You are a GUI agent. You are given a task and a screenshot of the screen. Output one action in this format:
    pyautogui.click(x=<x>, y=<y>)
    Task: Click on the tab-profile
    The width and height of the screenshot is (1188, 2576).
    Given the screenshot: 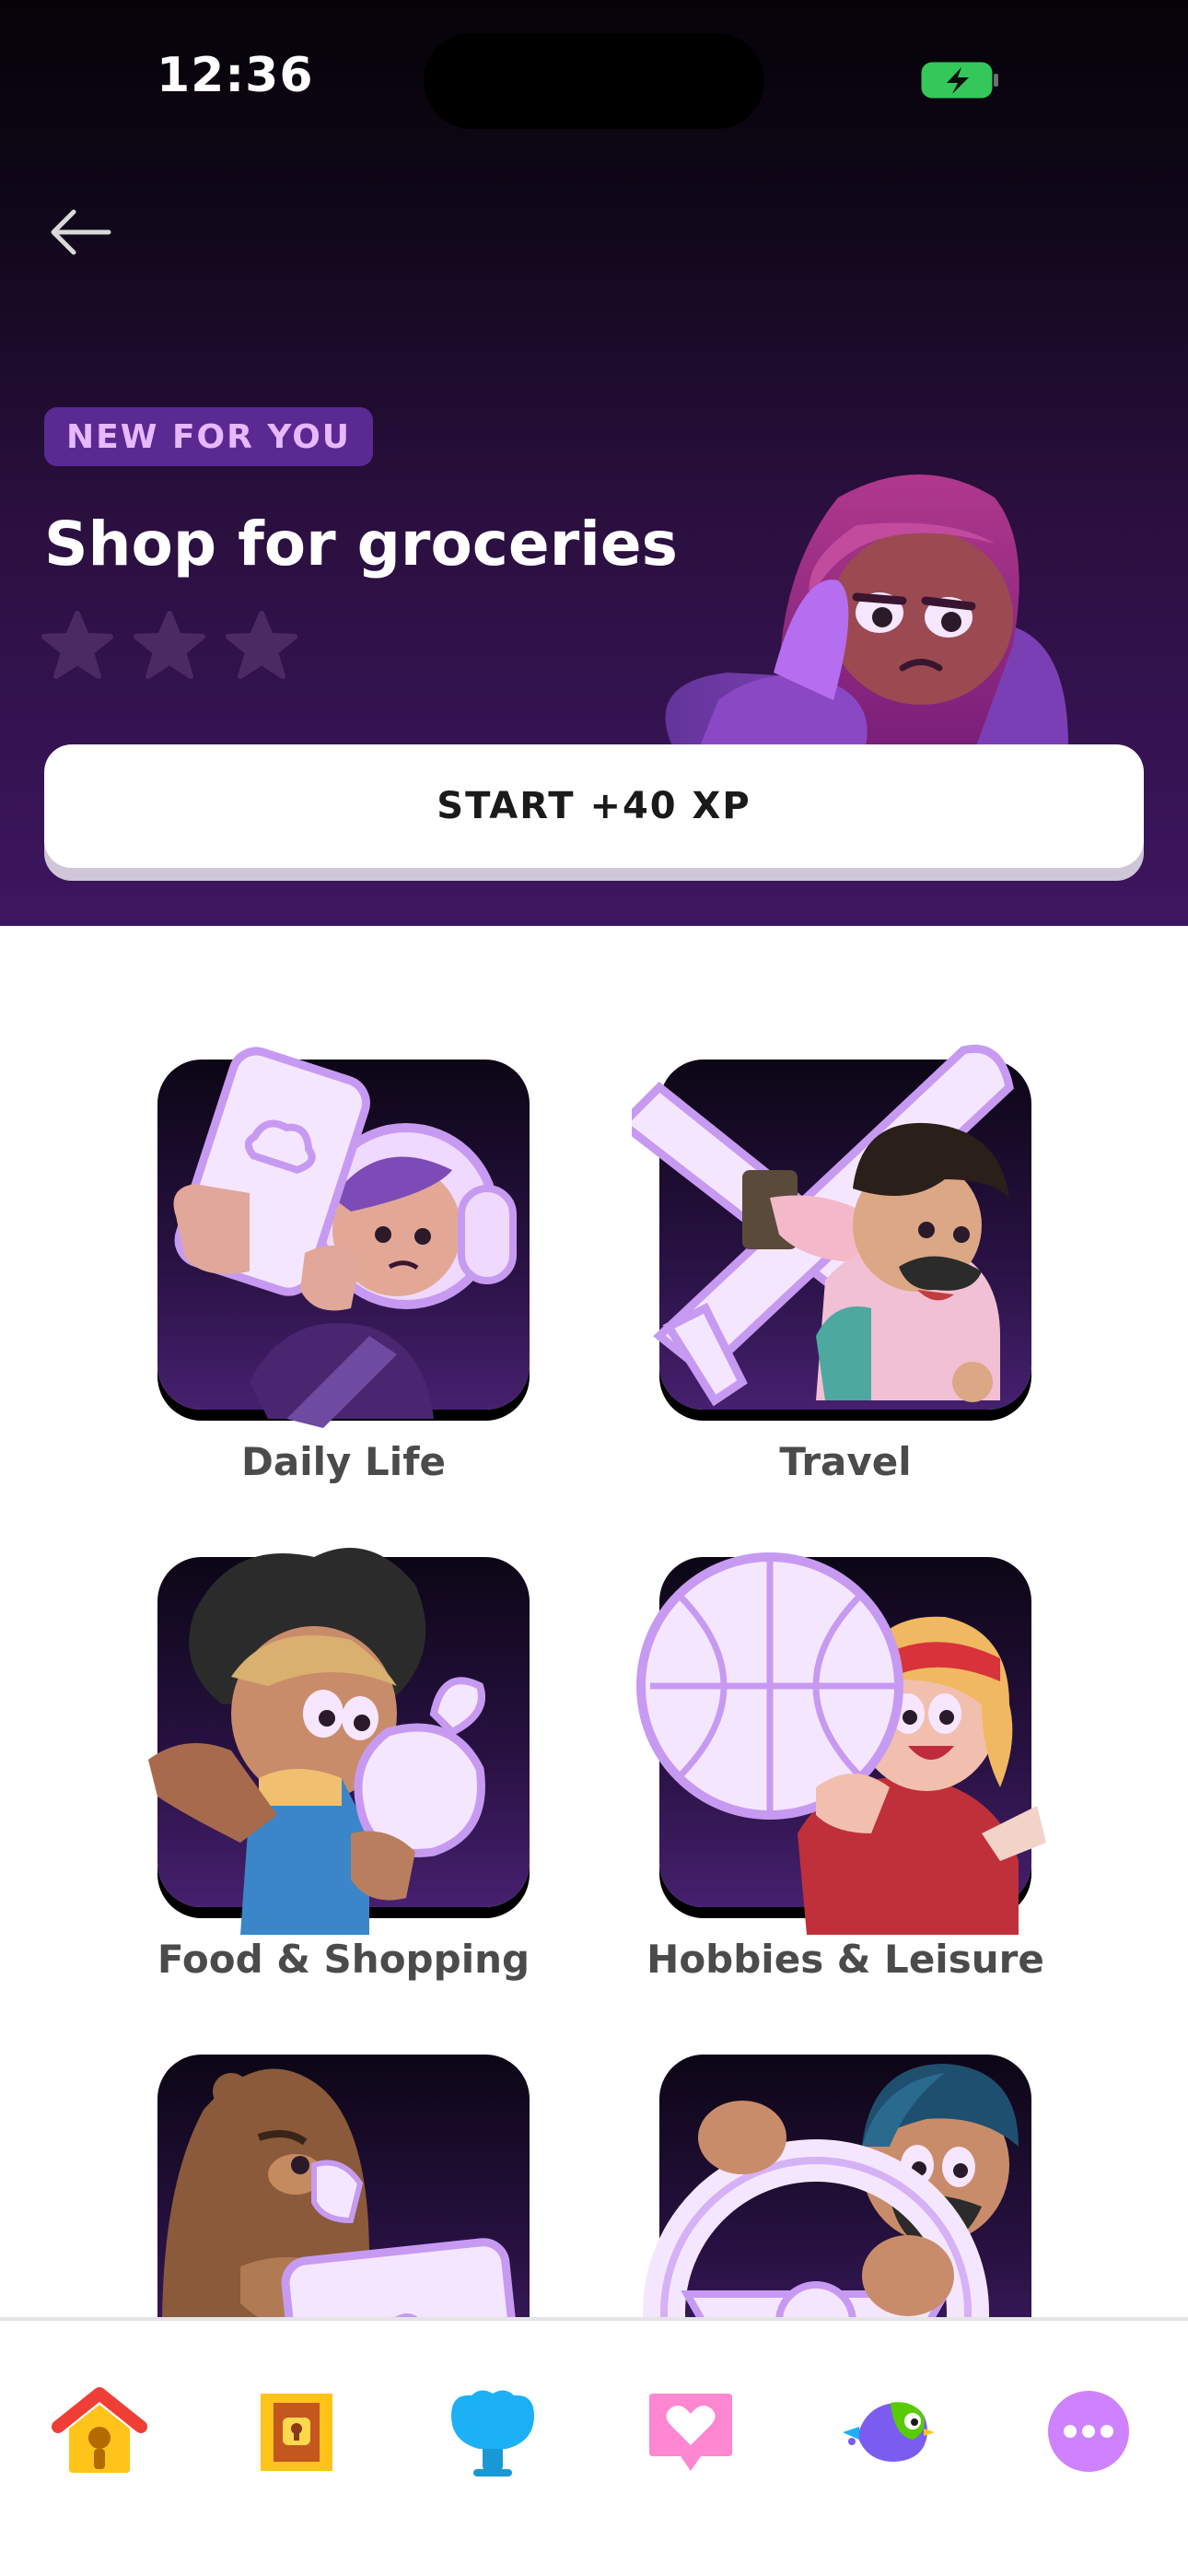 What is the action you would take?
    pyautogui.click(x=889, y=2431)
    